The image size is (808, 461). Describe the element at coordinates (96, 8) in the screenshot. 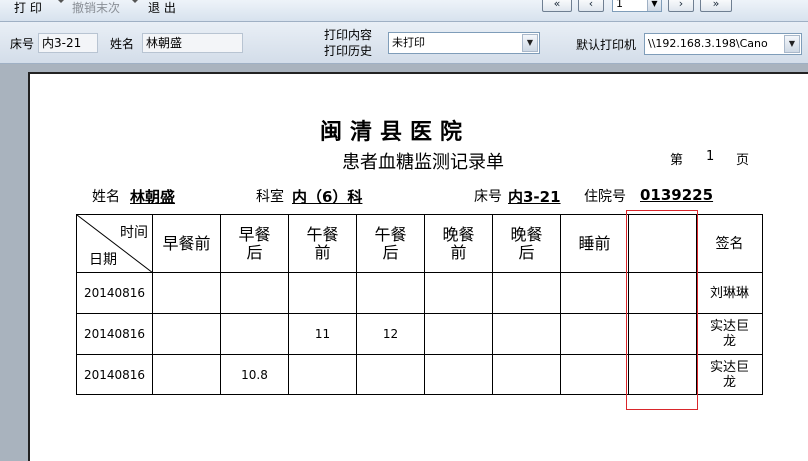

I see `undo-last-button: 撤销末次` at that location.